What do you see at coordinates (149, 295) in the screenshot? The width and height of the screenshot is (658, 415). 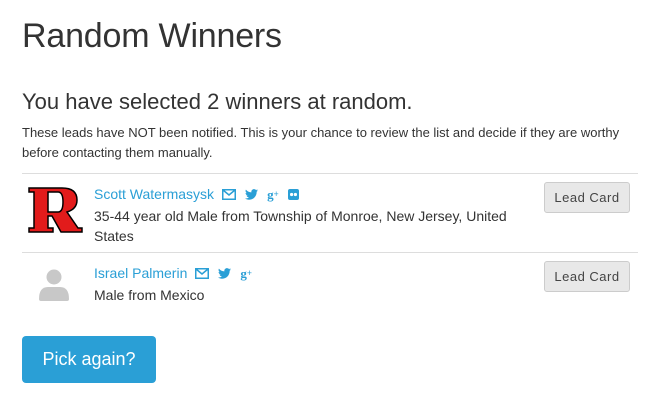 I see `winner-detail: Male from Mexico` at bounding box center [149, 295].